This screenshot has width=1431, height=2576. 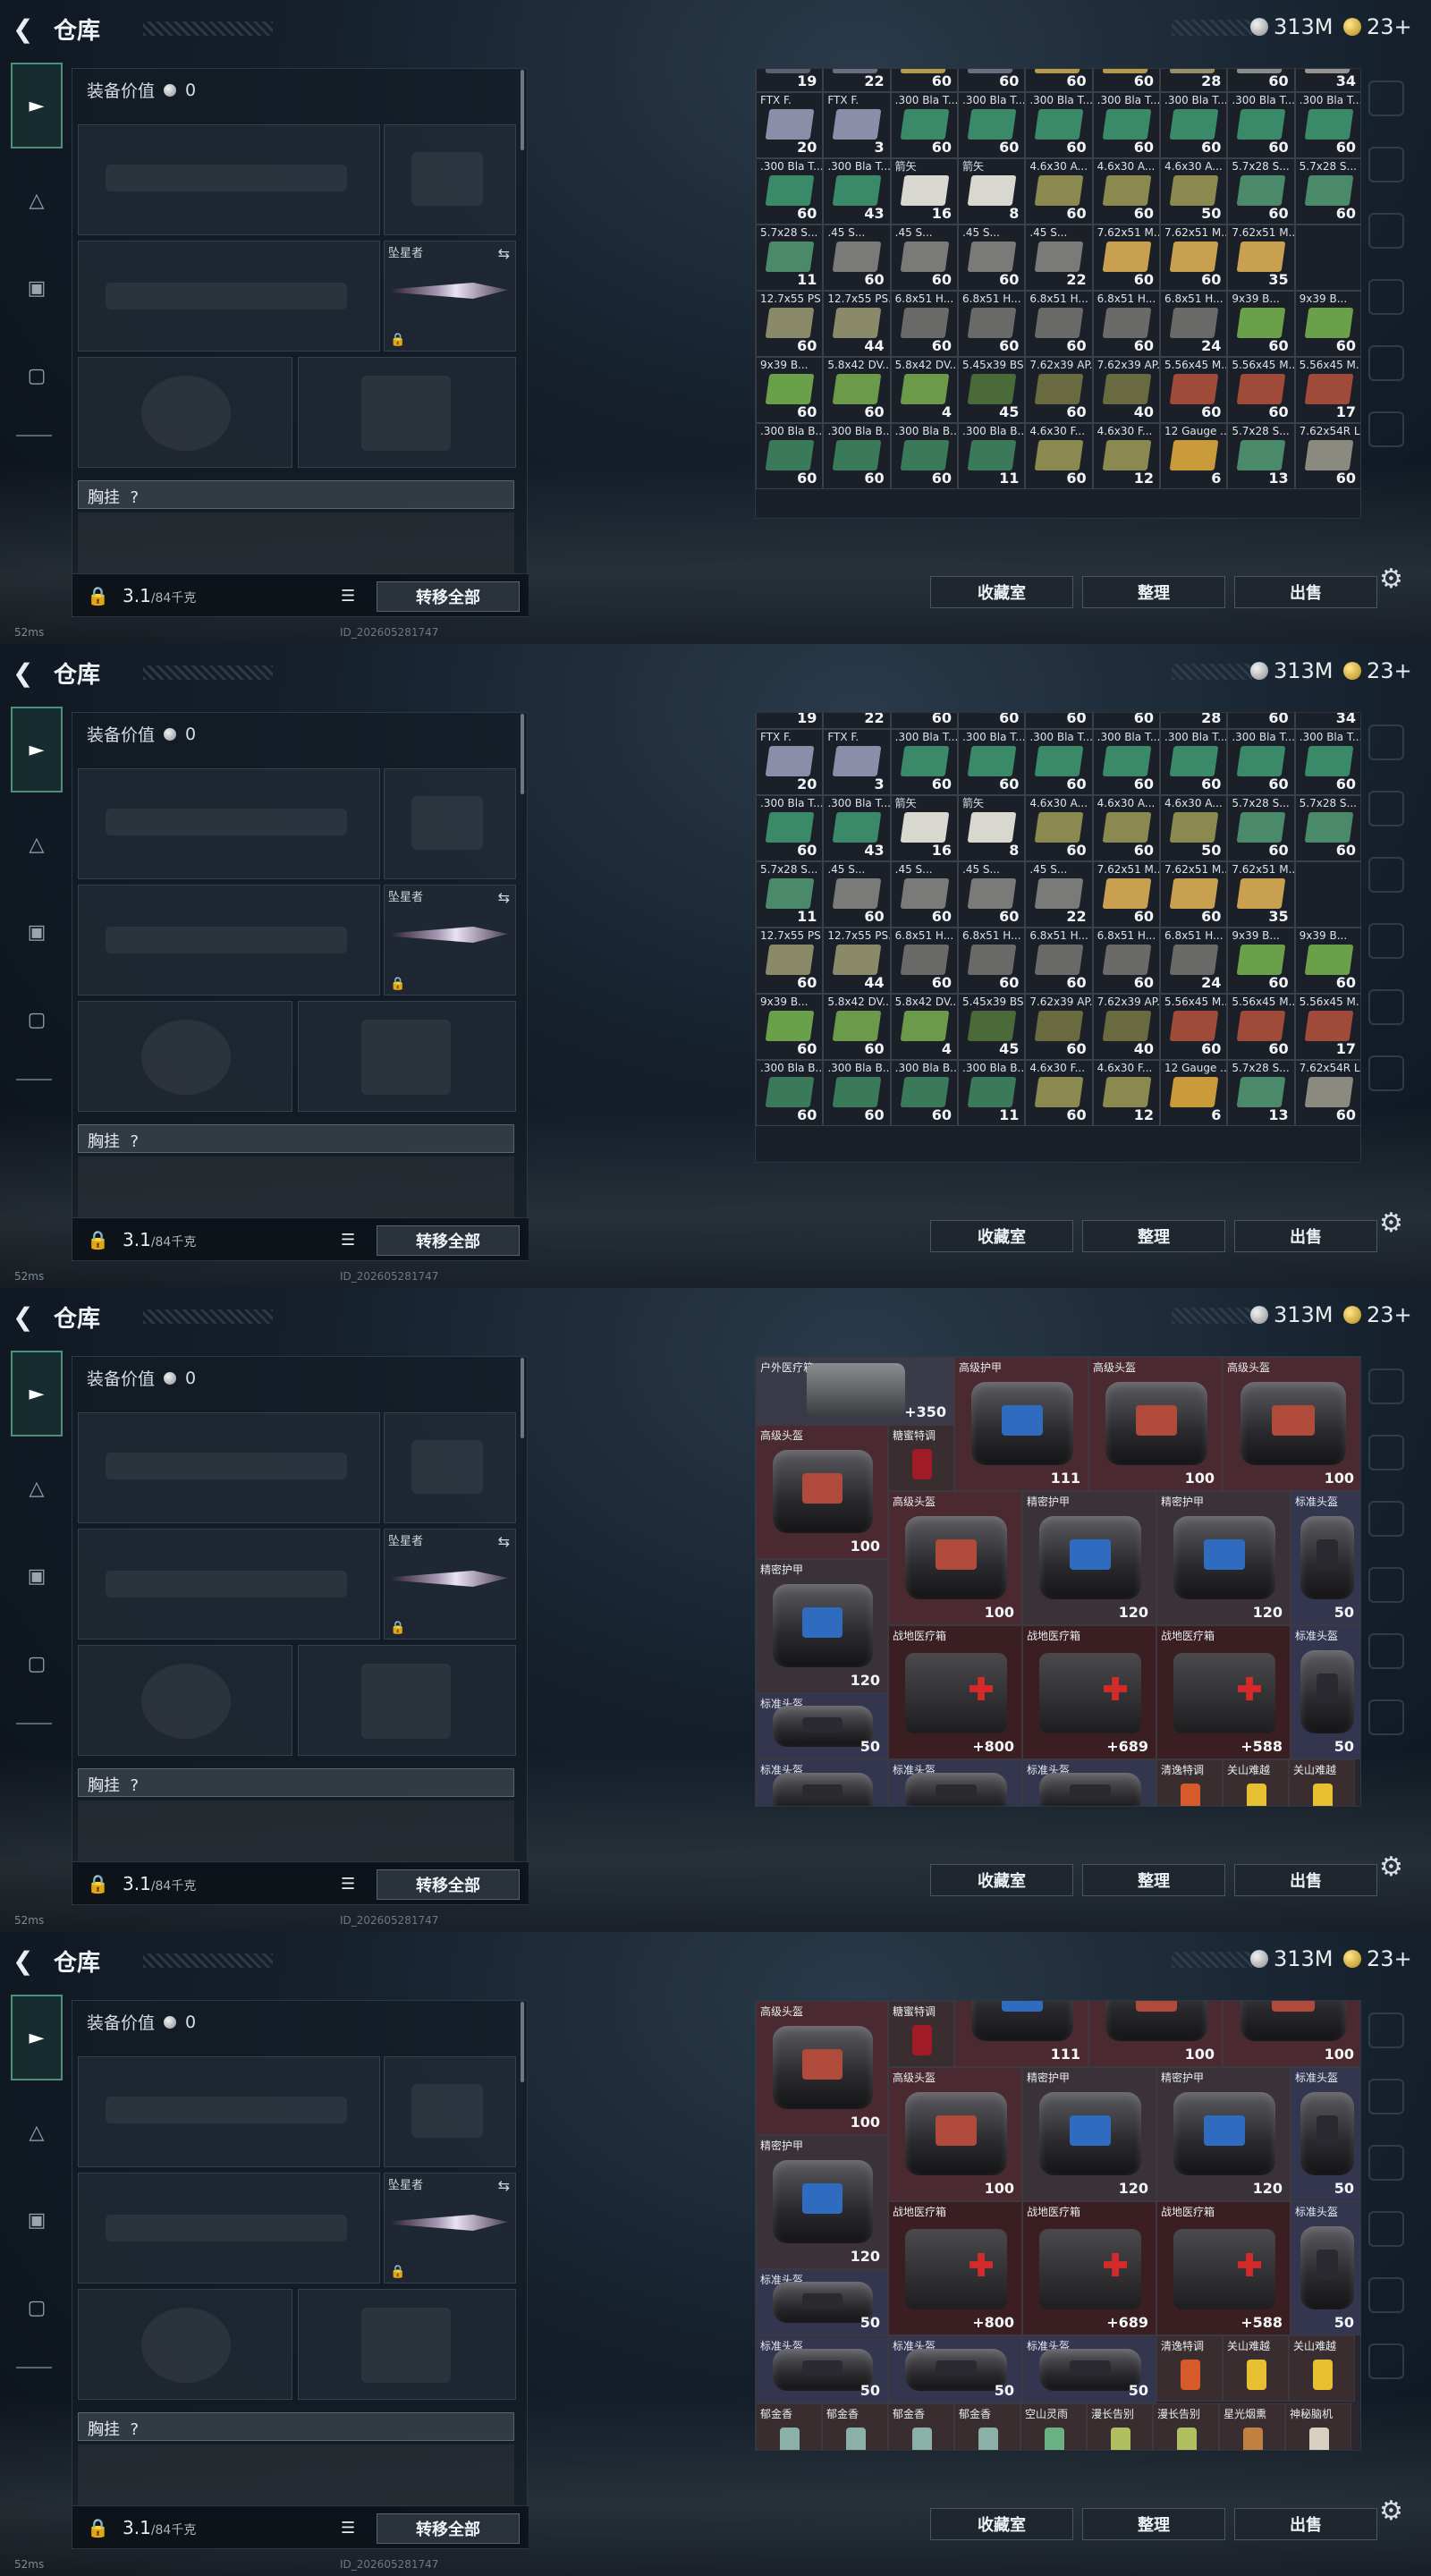 What do you see at coordinates (1154, 592) in the screenshot?
I see `sort-button: 整理` at bounding box center [1154, 592].